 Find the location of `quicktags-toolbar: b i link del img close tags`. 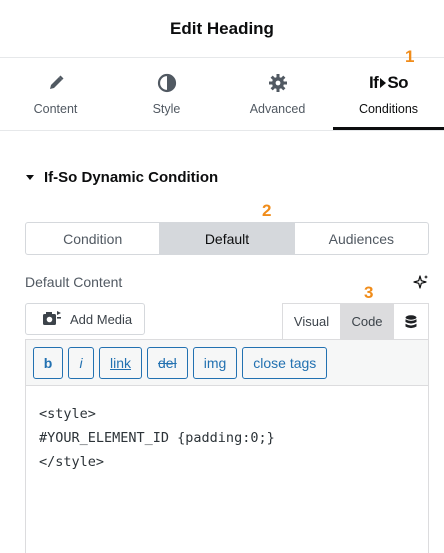

quicktags-toolbar: b i link del img close tags is located at coordinates (227, 363).